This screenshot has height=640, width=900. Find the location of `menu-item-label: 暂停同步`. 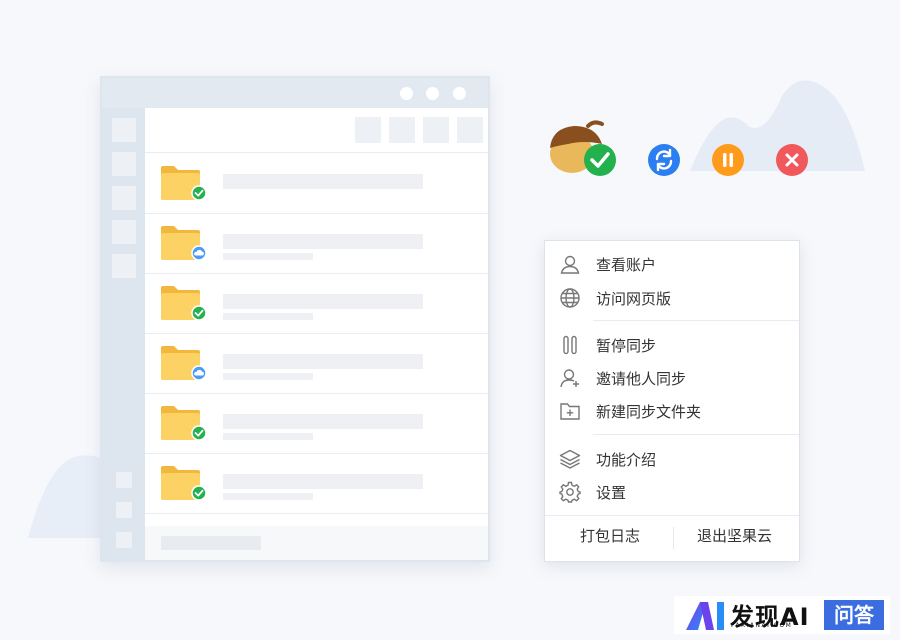

menu-item-label: 暂停同步 is located at coordinates (626, 345).